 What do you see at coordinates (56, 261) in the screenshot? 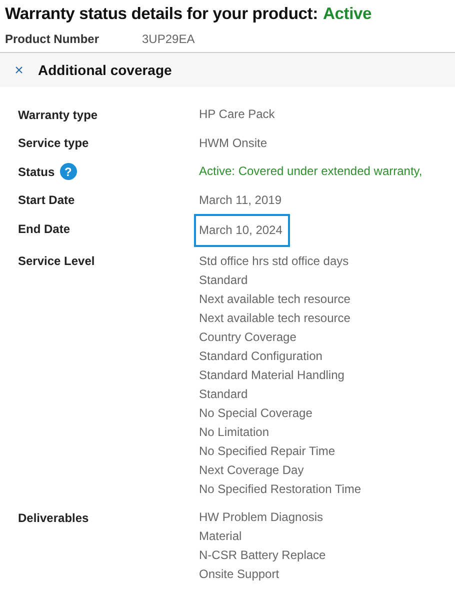
I see `field-label: Service Level` at bounding box center [56, 261].